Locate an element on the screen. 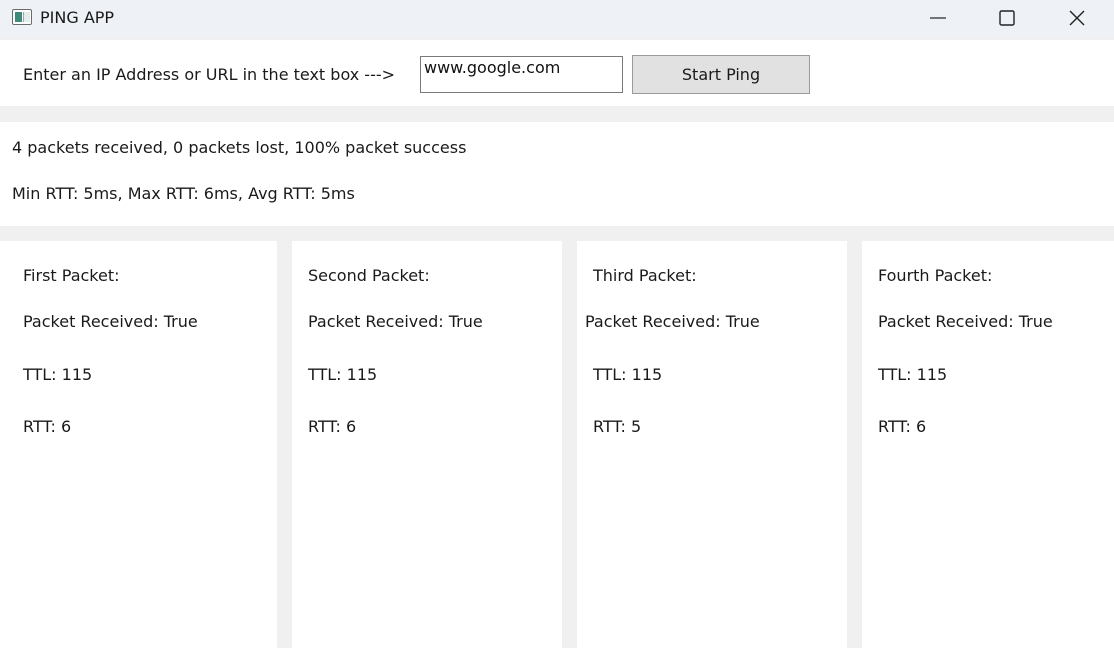 This screenshot has height=648, width=1114. start-ping-button: Start Ping is located at coordinates (721, 74).